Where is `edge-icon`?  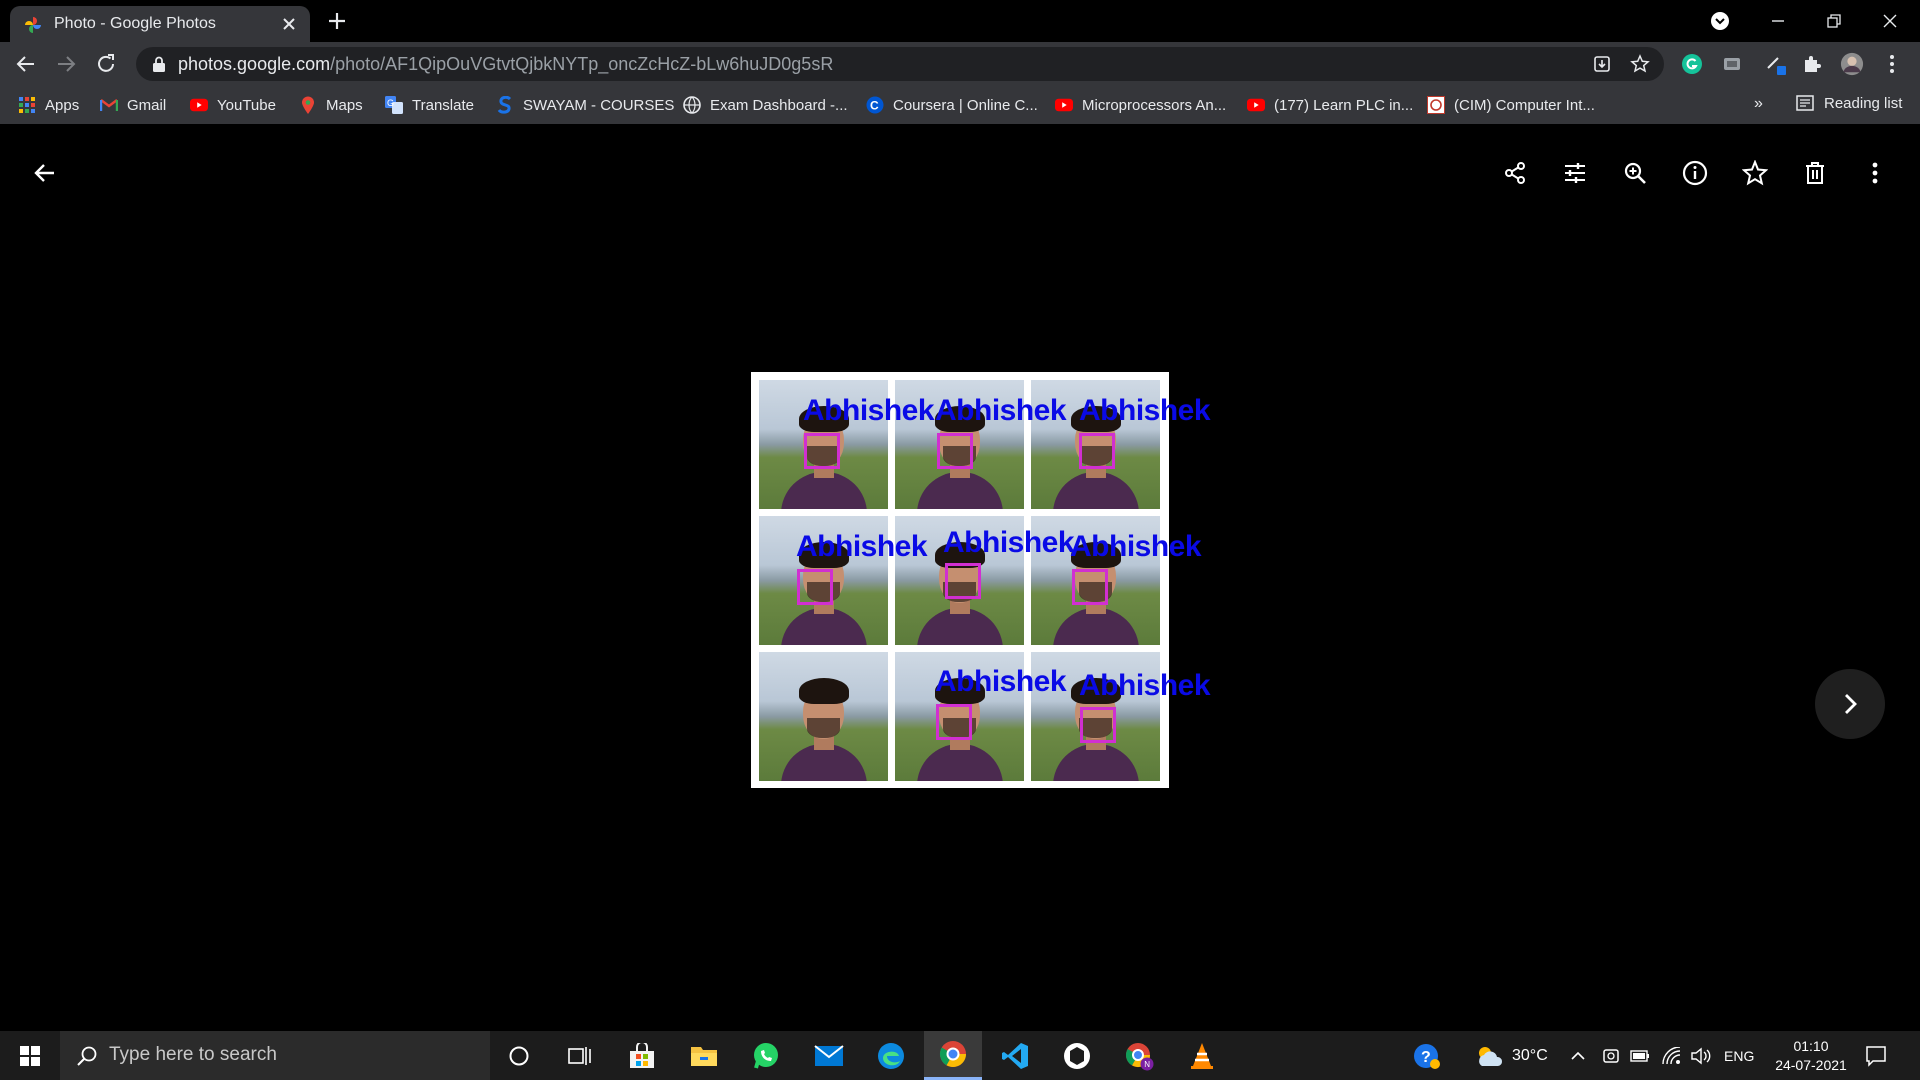 edge-icon is located at coordinates (891, 1056).